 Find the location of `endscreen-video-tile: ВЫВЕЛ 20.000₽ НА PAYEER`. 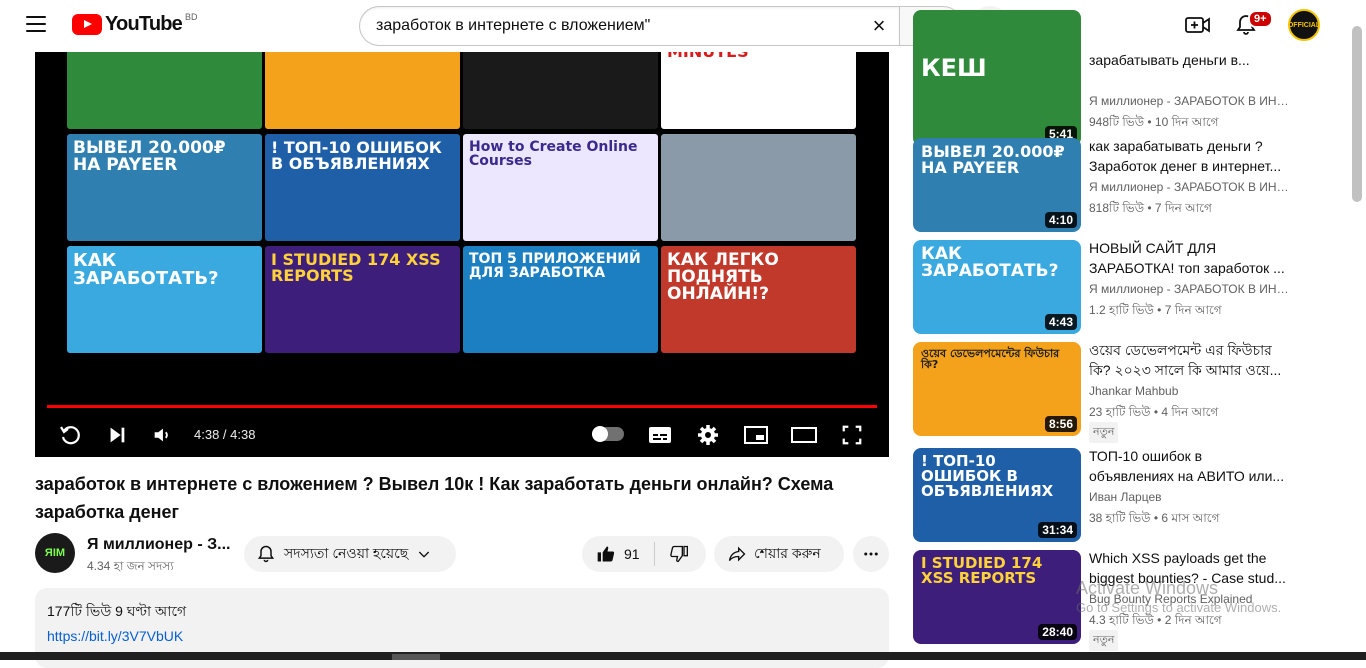

endscreen-video-tile: ВЫВЕЛ 20.000₽ НА PAYEER is located at coordinates (164, 187).